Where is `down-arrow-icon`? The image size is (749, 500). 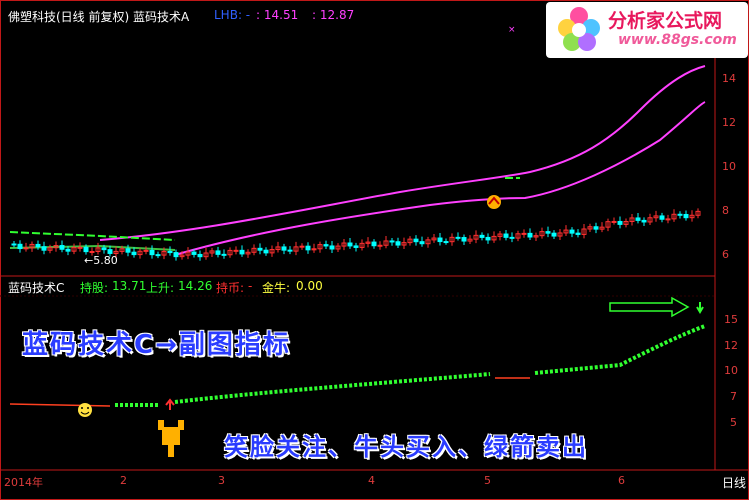 down-arrow-icon is located at coordinates (700, 308).